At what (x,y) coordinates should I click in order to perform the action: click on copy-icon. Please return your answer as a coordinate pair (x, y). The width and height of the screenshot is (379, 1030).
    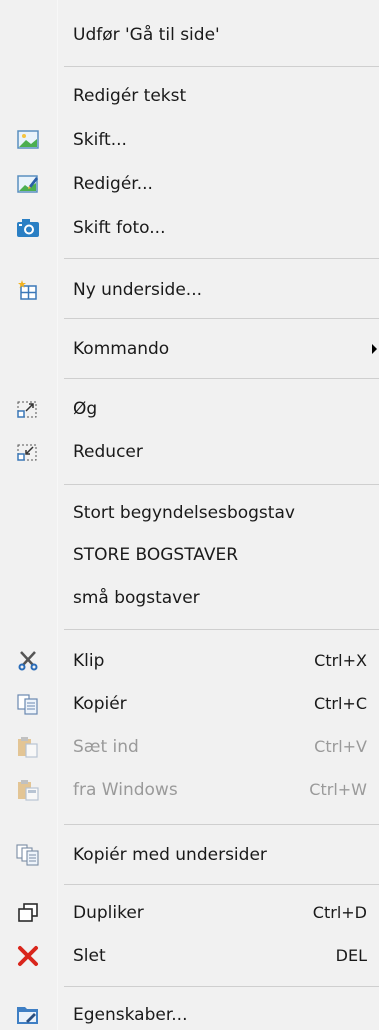
    Looking at the image, I should click on (28, 704).